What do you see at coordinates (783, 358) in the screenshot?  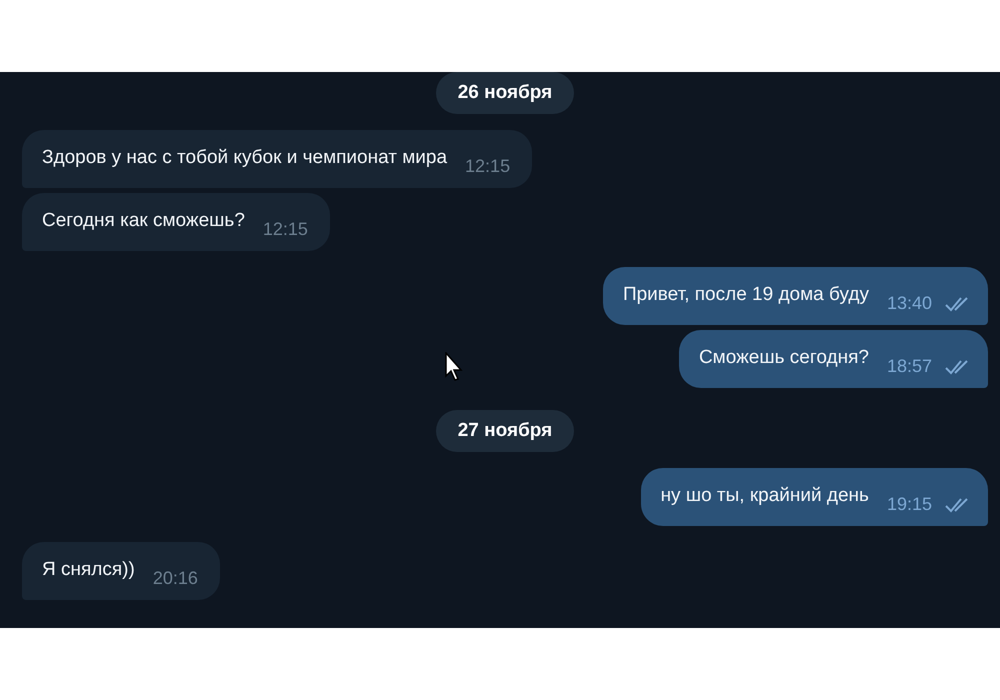 I see `message-text: Сможешь сегодня?` at bounding box center [783, 358].